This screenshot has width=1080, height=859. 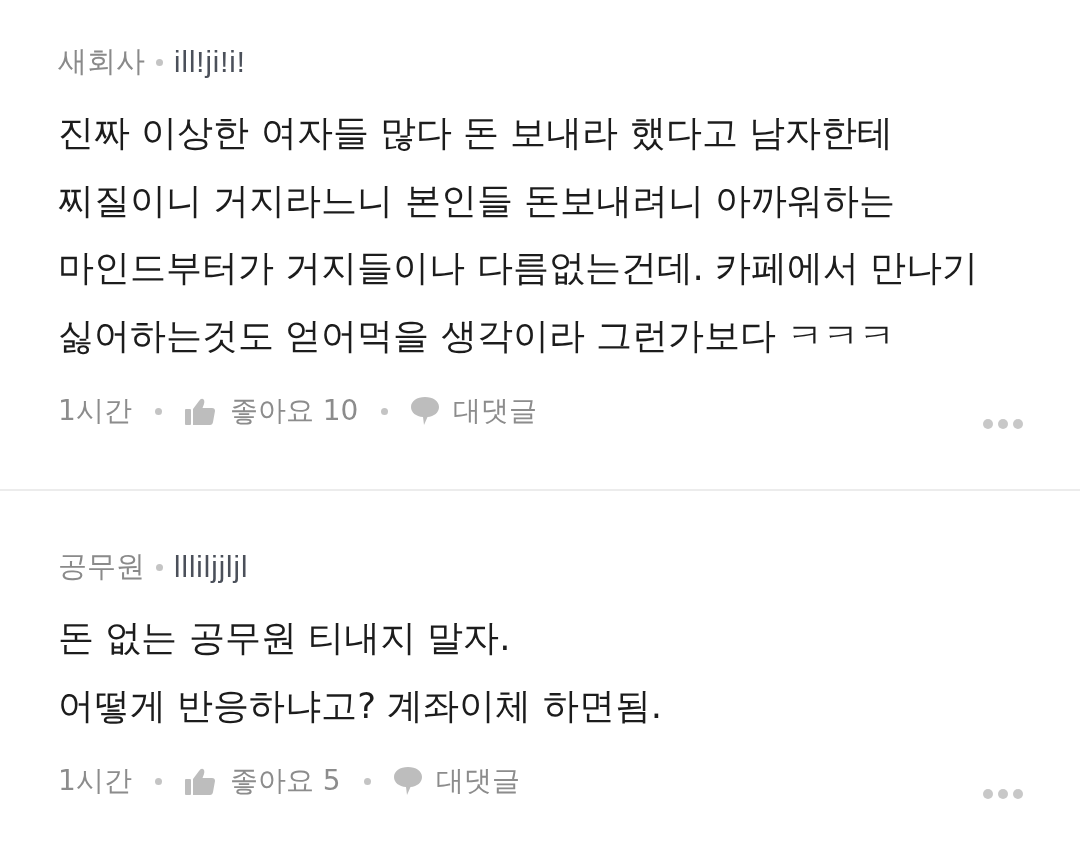 I want to click on author-label: 새회사, so click(x=101, y=61).